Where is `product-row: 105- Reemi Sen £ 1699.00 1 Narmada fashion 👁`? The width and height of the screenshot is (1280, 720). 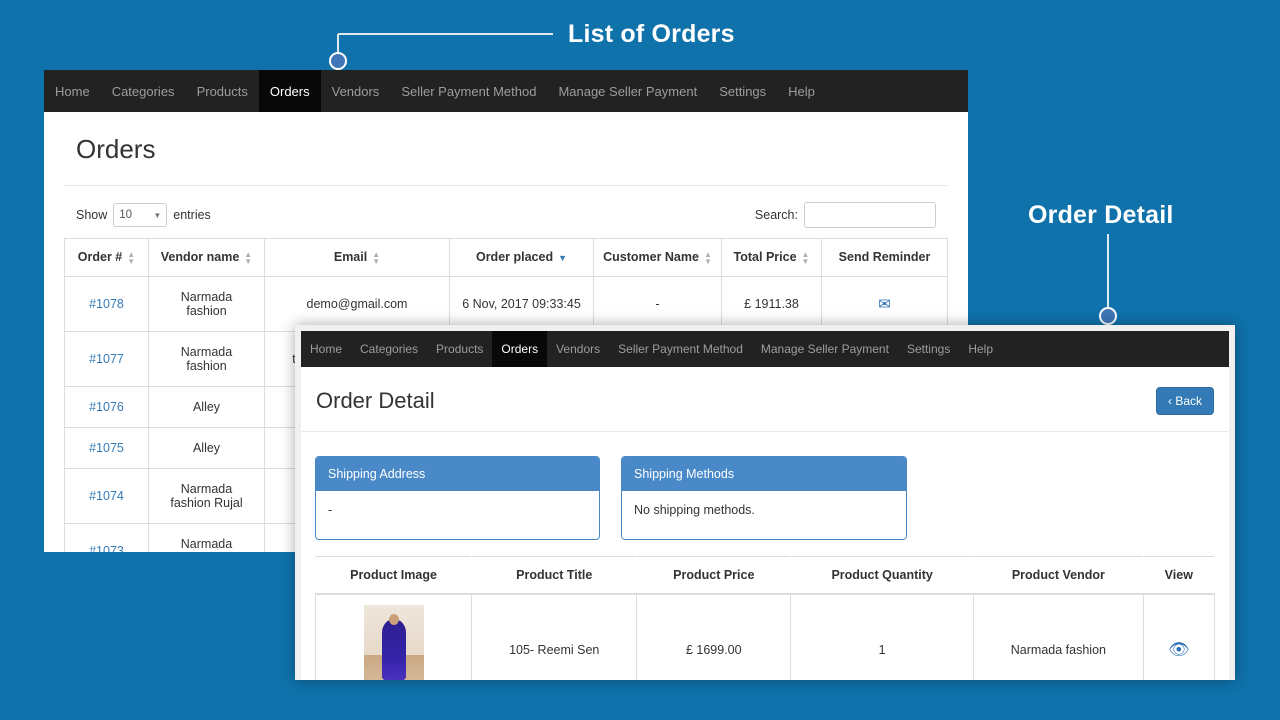
product-row: 105- Reemi Sen £ 1699.00 1 Narmada fashion 👁 is located at coordinates (765, 636).